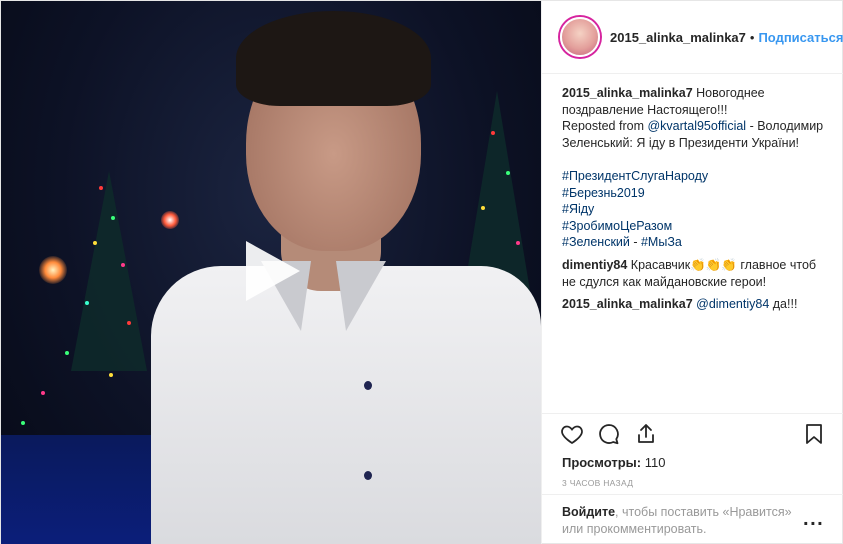  I want to click on comment-username: 2015_alinka_malinka7, so click(627, 304).